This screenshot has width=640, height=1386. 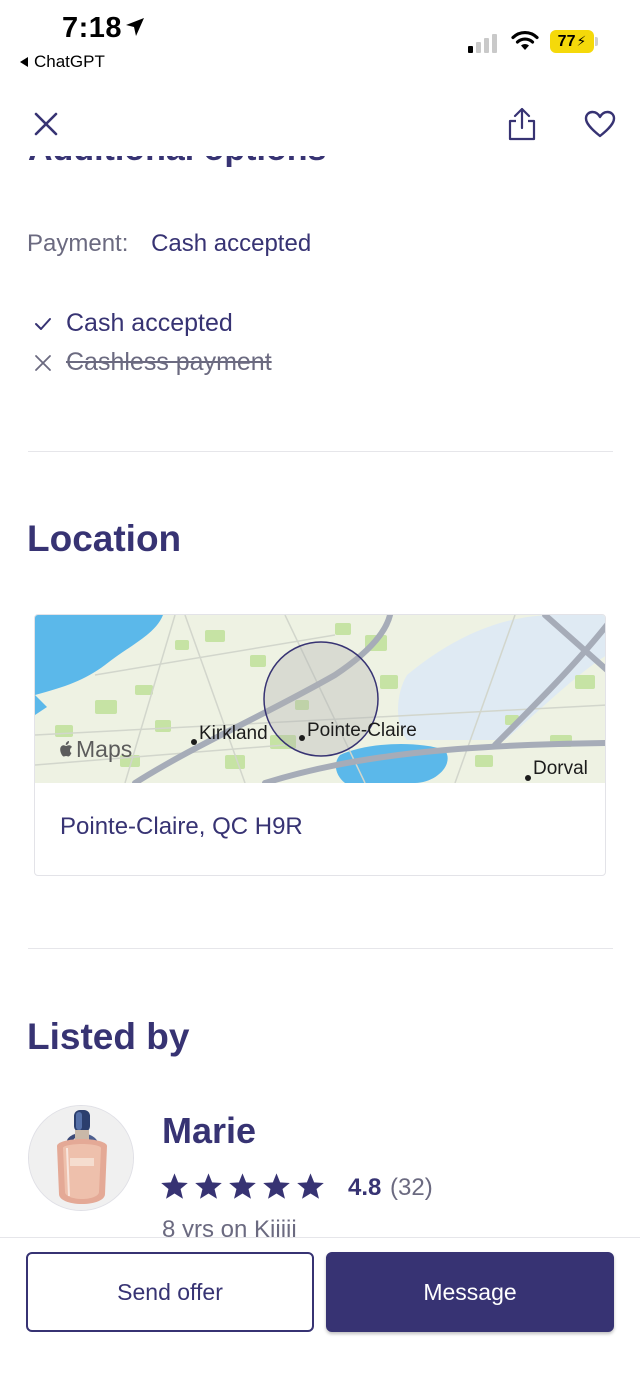 I want to click on location-address: Pointe-Claire, QC H9R, so click(x=181, y=826).